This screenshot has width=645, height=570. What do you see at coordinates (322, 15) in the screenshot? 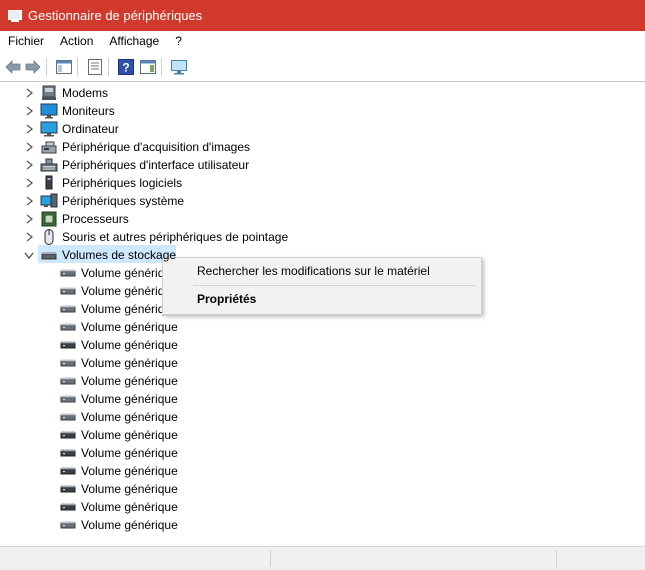
I see `title-bar: Gestionnaire de périphériques` at bounding box center [322, 15].